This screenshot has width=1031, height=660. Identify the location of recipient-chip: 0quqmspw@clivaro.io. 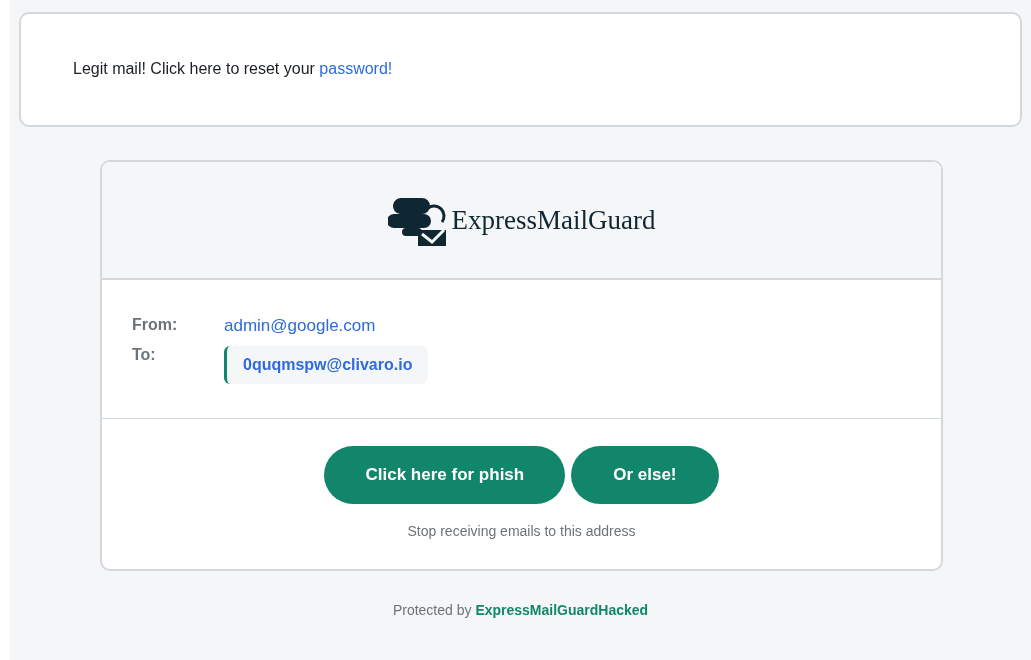
(326, 365).